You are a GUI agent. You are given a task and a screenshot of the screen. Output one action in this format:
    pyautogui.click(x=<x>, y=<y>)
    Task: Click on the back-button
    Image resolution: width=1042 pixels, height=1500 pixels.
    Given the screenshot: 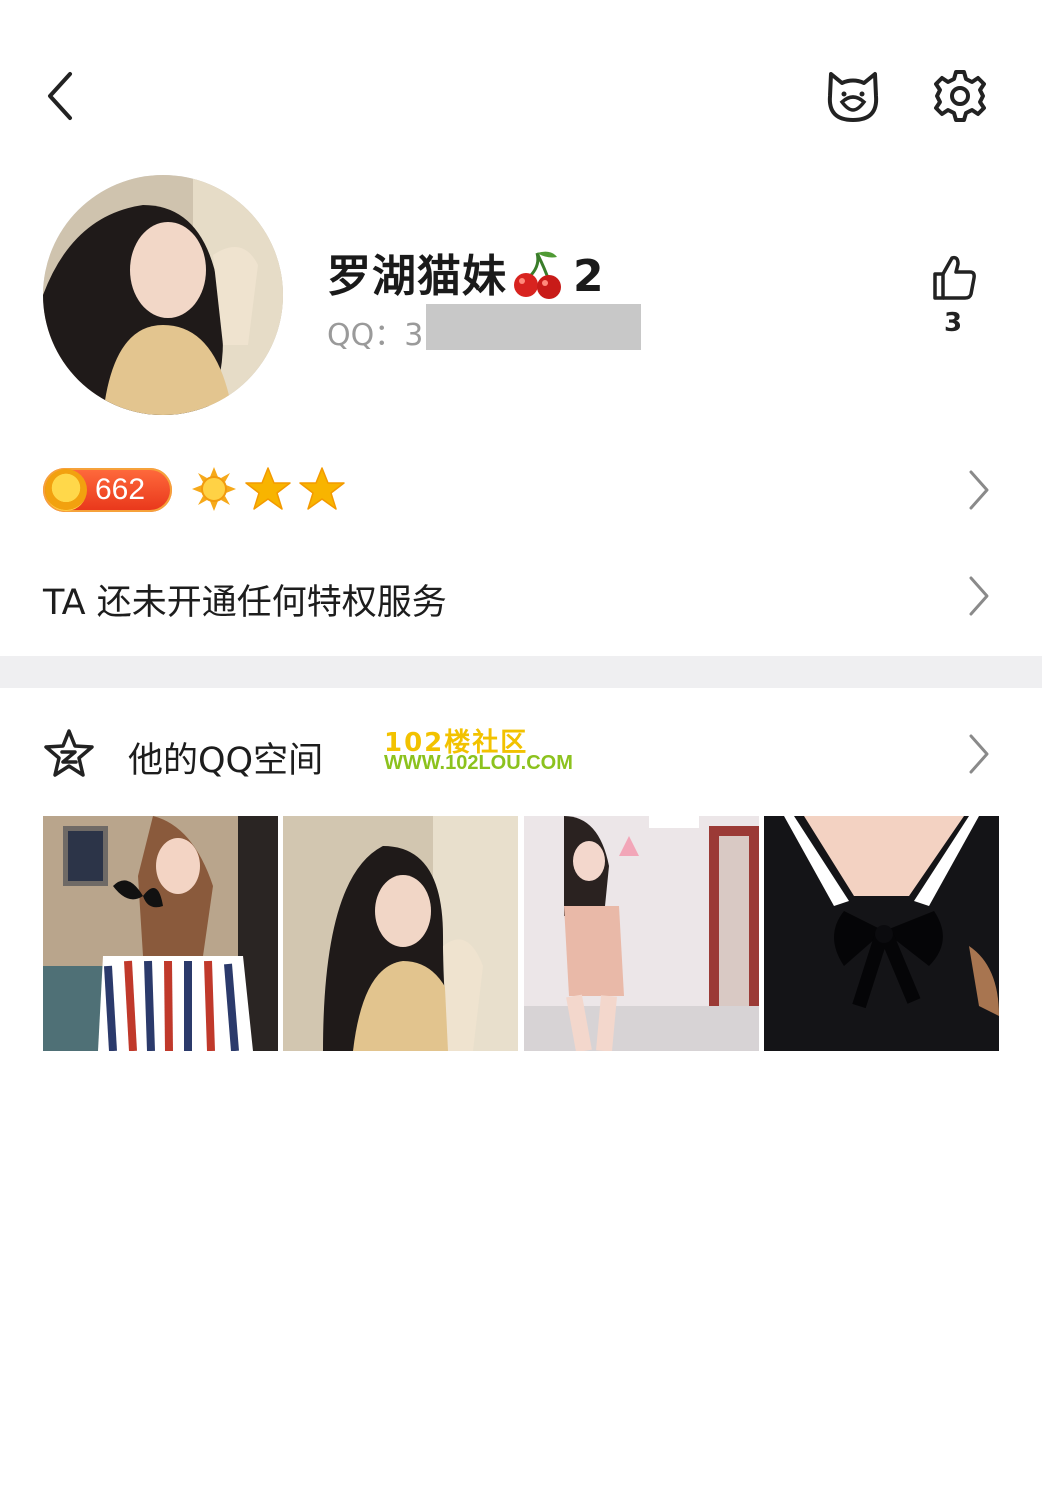 What is the action you would take?
    pyautogui.click(x=63, y=96)
    